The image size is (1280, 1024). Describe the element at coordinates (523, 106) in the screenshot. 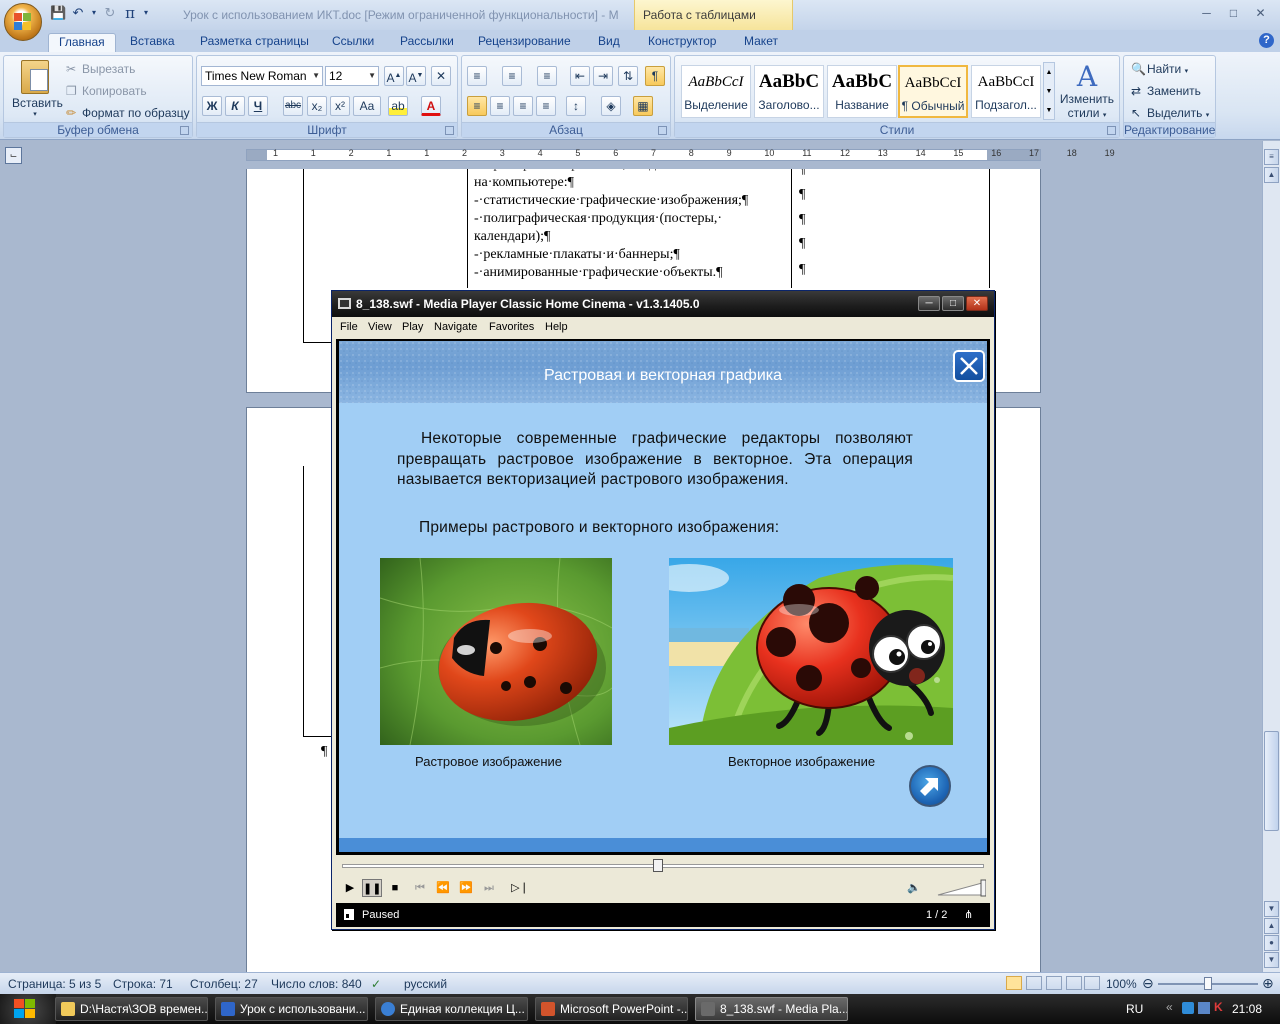

I see `align-right-icon: ≡` at that location.